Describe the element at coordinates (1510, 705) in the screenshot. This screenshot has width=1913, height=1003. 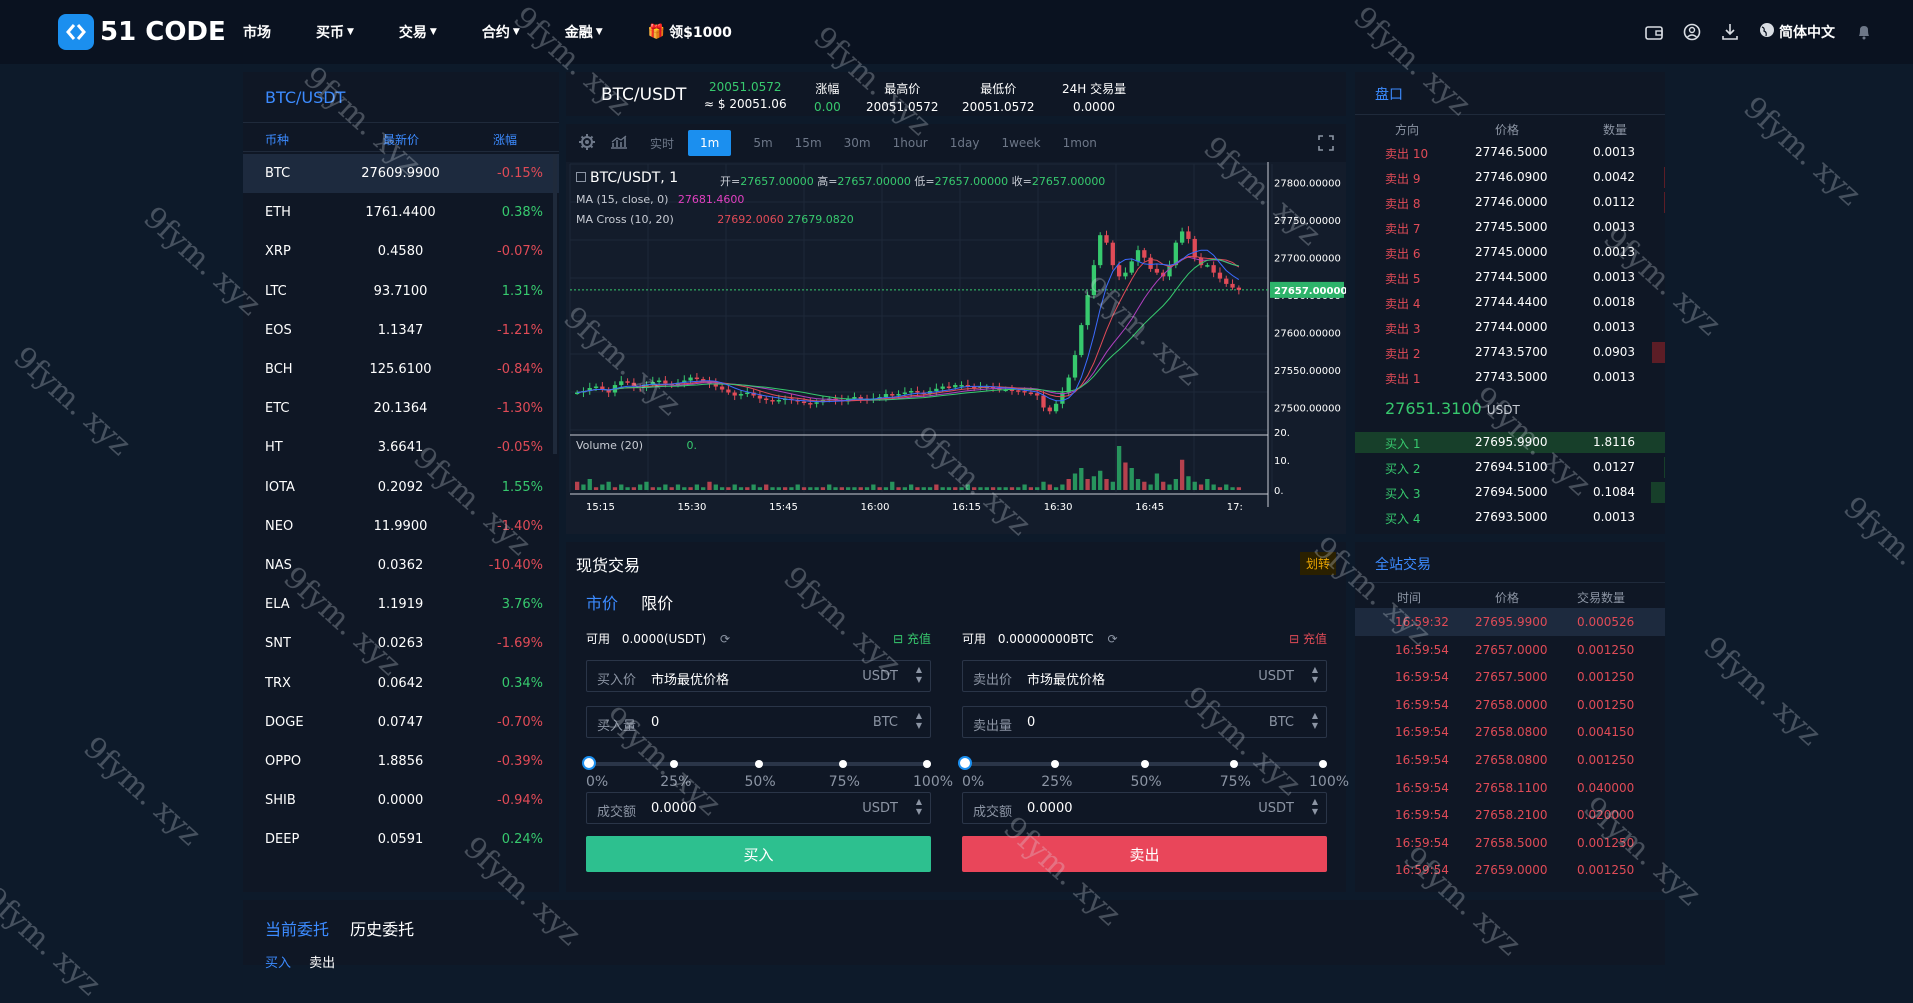
I see `trade-row: 16:59:54 27658.0000 0.001250` at that location.